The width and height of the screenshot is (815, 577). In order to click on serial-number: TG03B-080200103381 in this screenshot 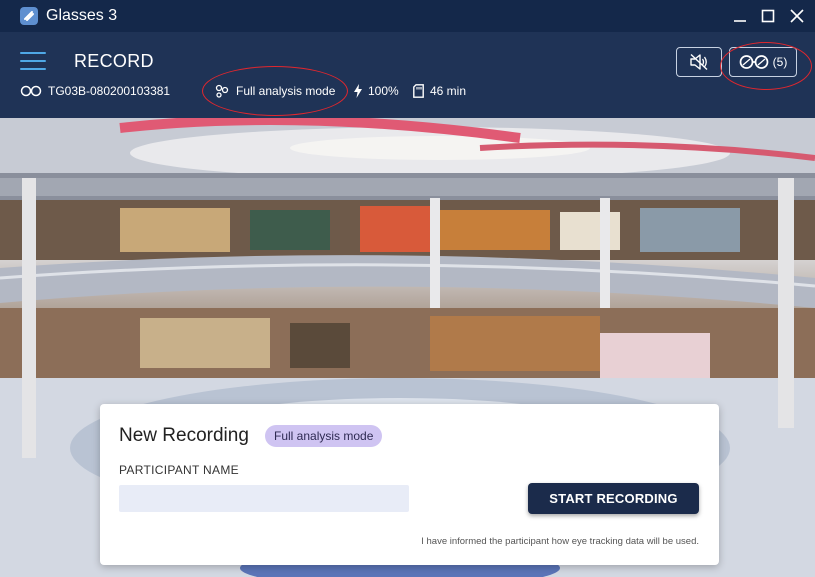, I will do `click(109, 91)`.